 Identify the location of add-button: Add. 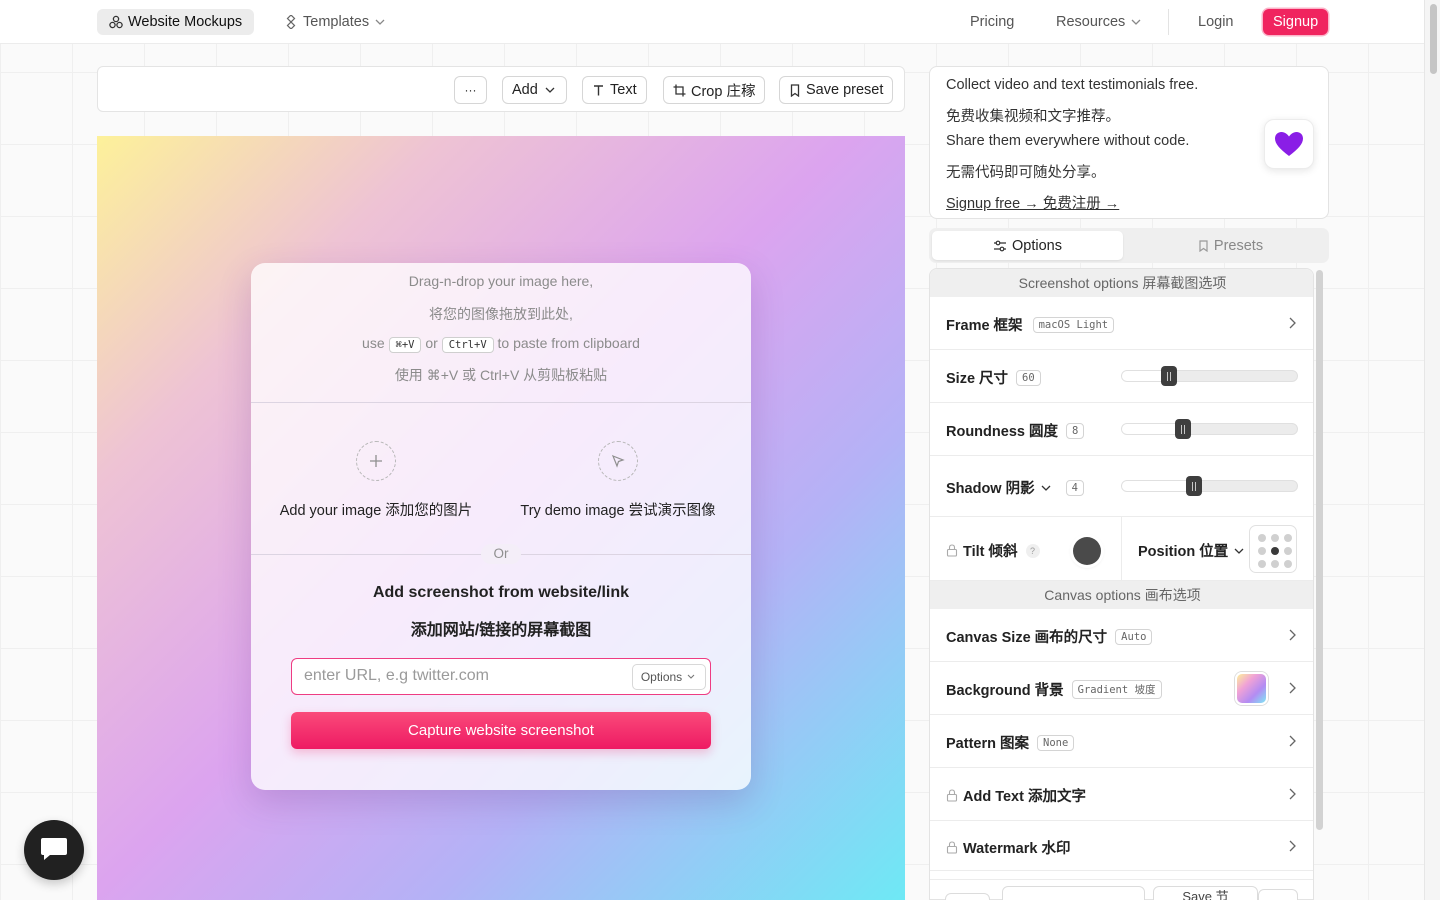
(534, 90).